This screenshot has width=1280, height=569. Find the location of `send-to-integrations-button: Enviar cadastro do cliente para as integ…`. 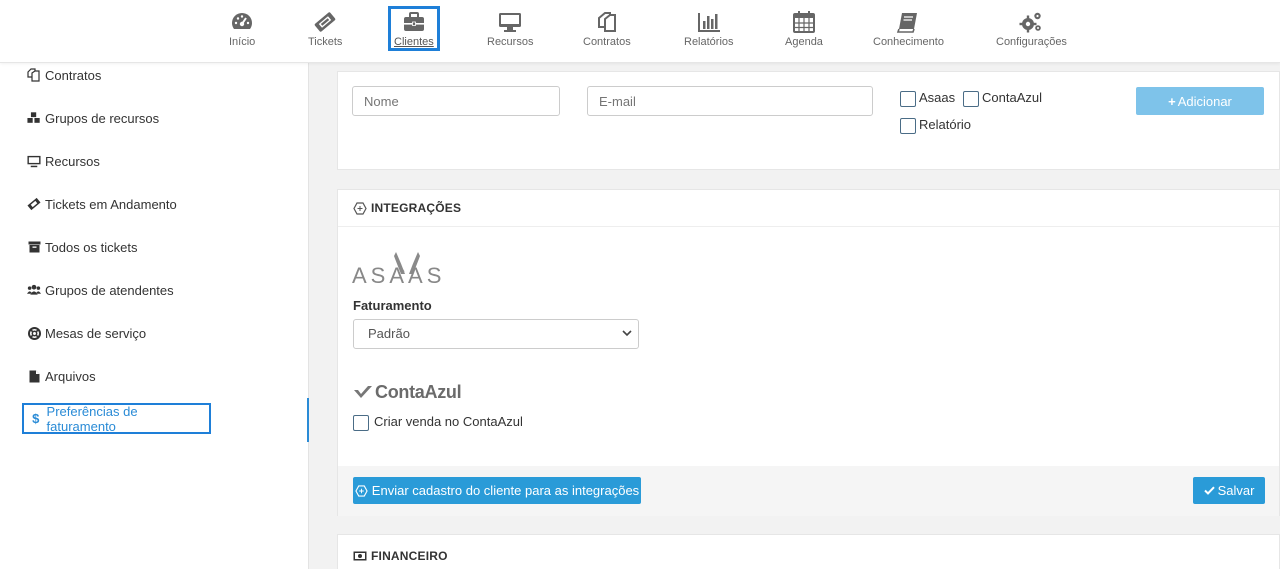

send-to-integrations-button: Enviar cadastro do cliente para as integ… is located at coordinates (497, 490).